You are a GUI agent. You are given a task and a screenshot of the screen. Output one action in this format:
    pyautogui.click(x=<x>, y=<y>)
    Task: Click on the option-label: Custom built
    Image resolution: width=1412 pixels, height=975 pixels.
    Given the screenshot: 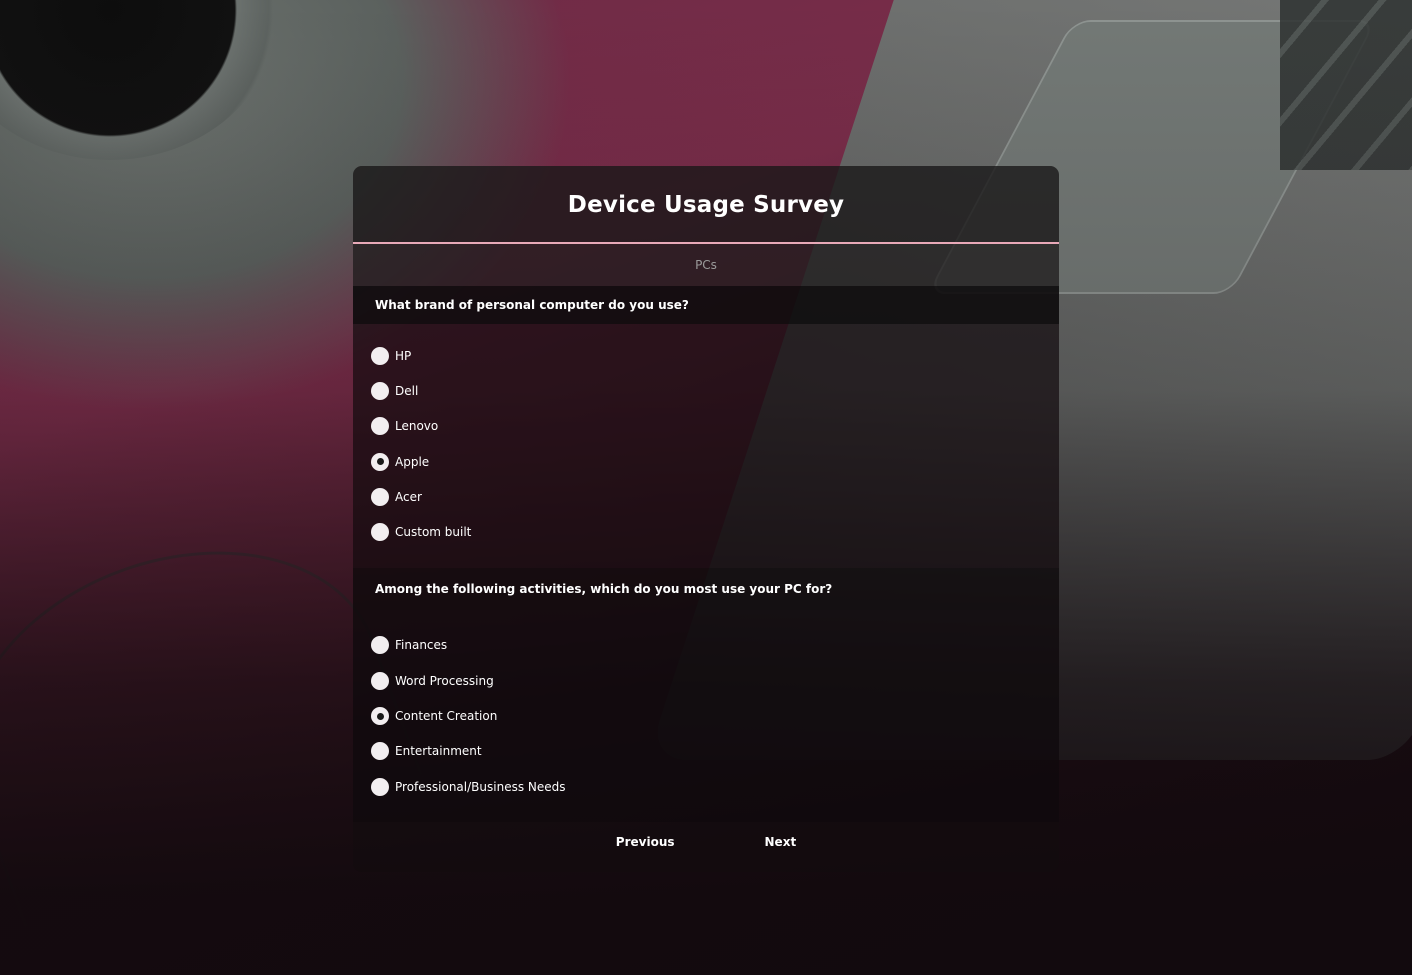 What is the action you would take?
    pyautogui.click(x=433, y=532)
    